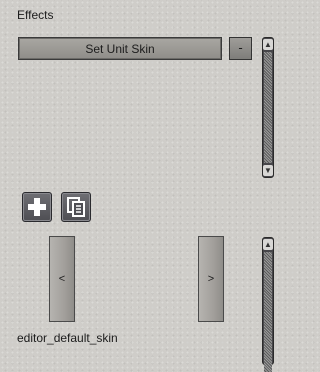 The width and height of the screenshot is (320, 372). I want to click on previous-skin-button: <, so click(62, 279).